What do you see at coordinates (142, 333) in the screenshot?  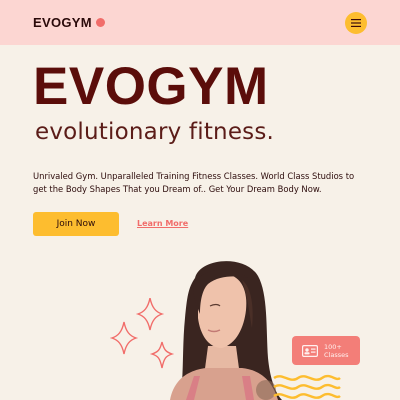 I see `sparkle-decoration-icon` at bounding box center [142, 333].